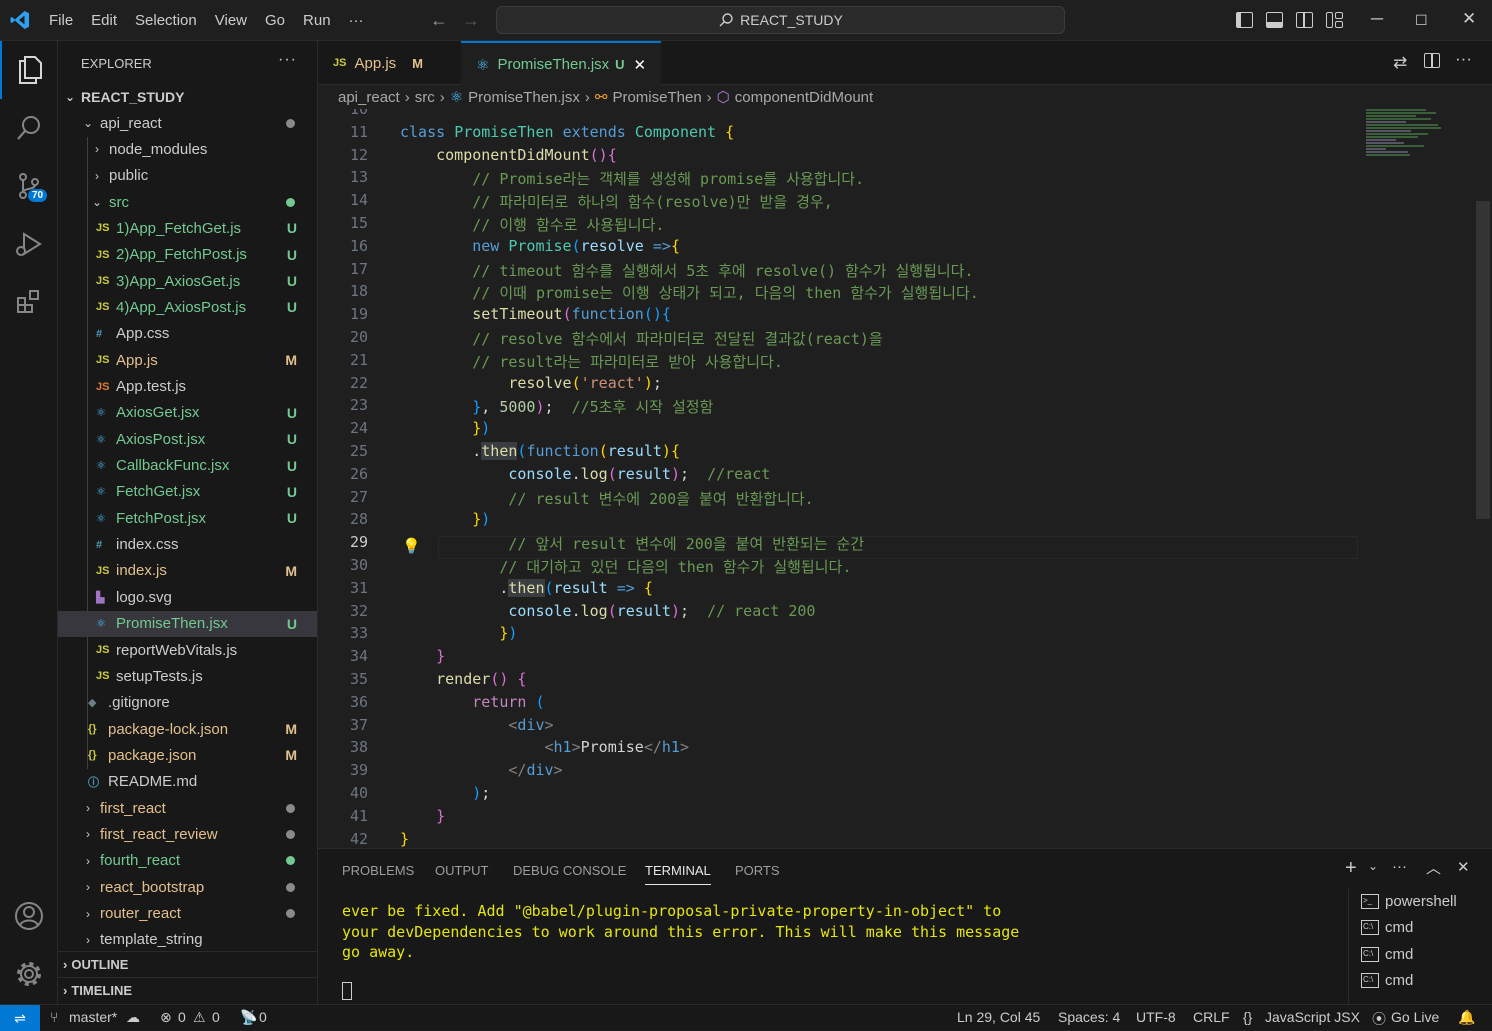 This screenshot has height=1031, width=1492. I want to click on folder-item: › first_react, so click(187, 808).